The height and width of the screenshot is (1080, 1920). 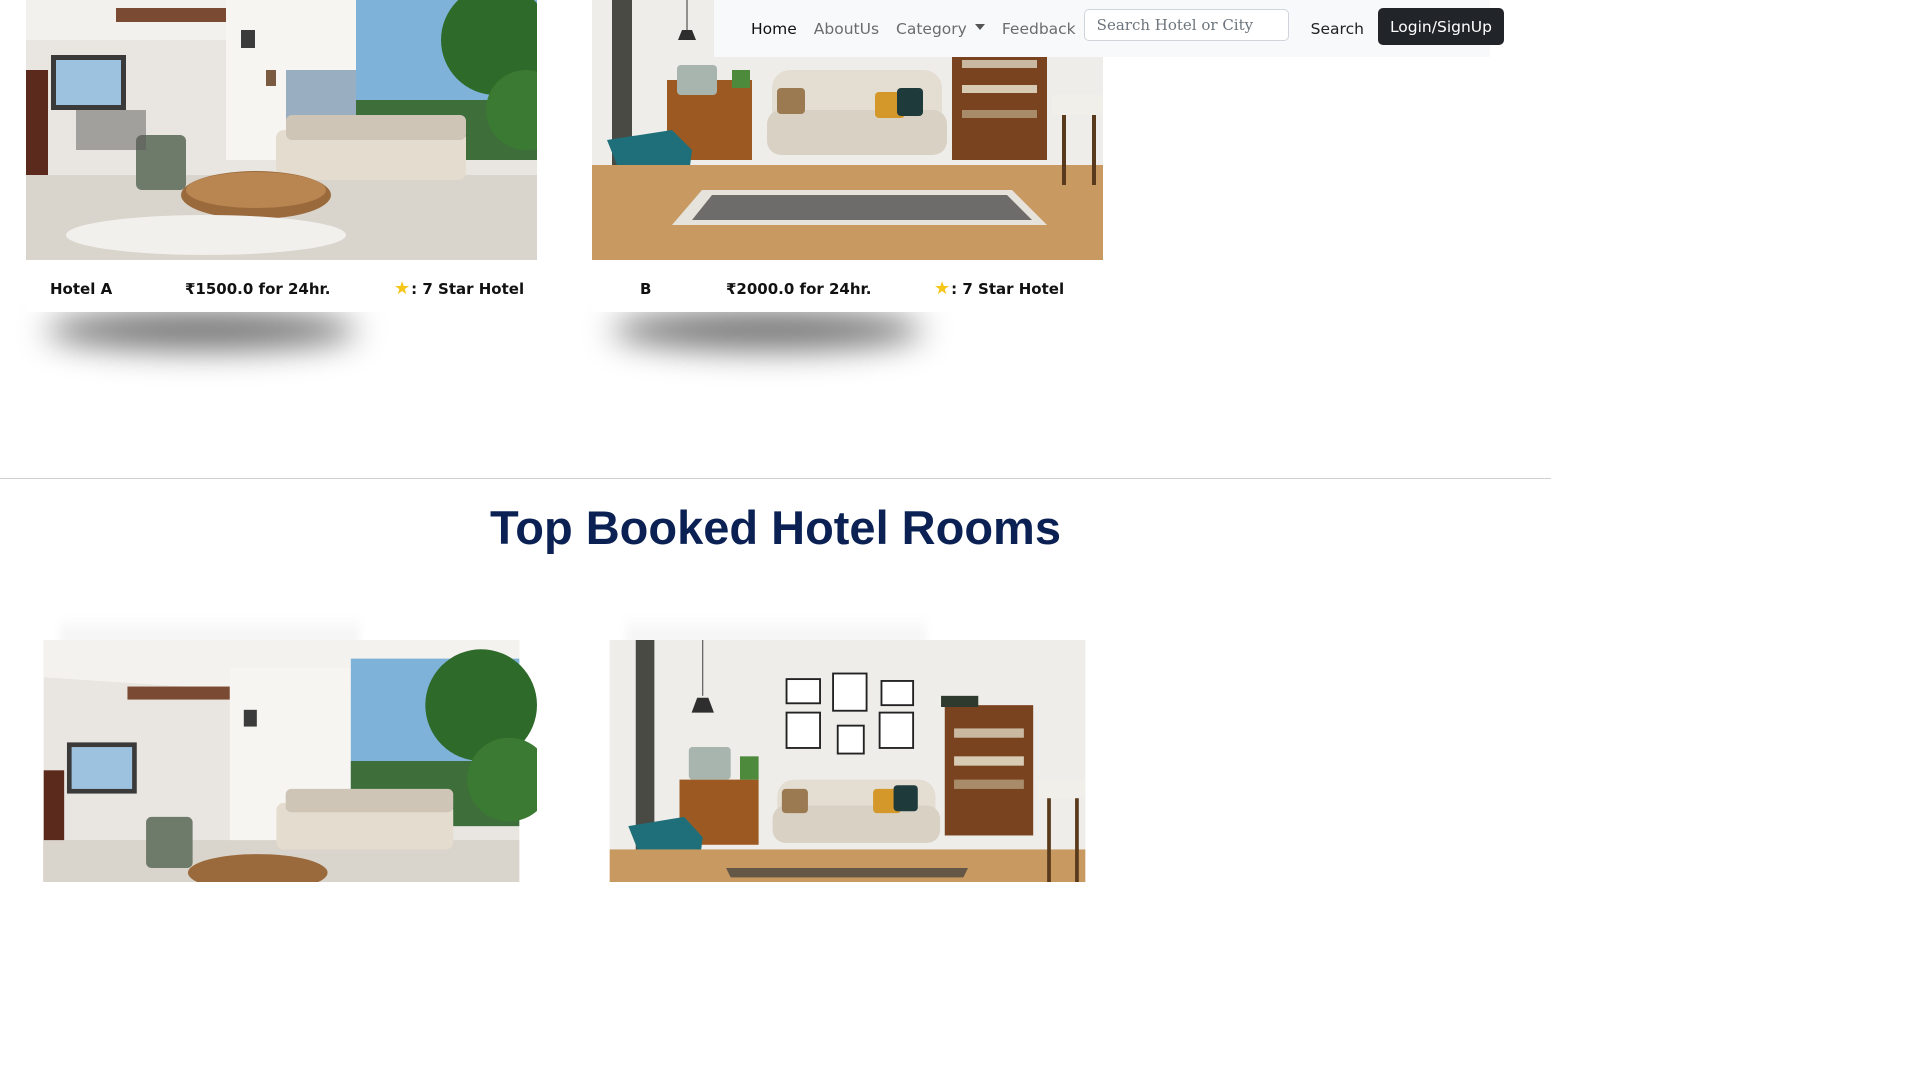 I want to click on nav-feedback-link: Feedback, so click(x=1039, y=29).